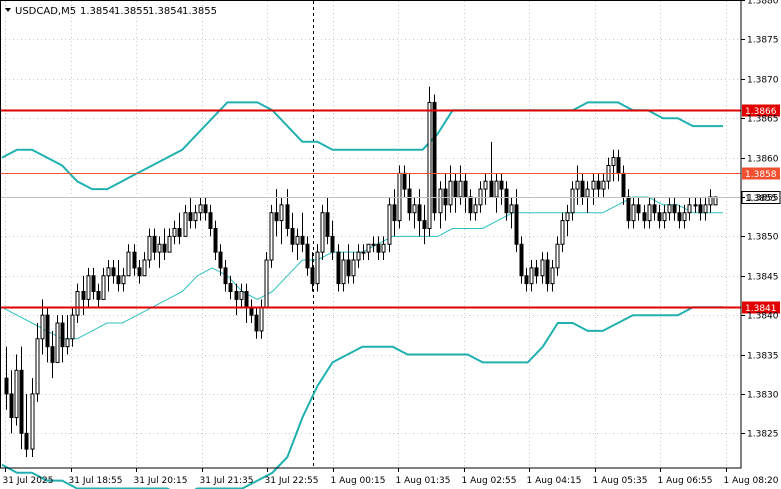  Describe the element at coordinates (165, 11) in the screenshot. I see `ohlc-low: 1.3854` at that location.